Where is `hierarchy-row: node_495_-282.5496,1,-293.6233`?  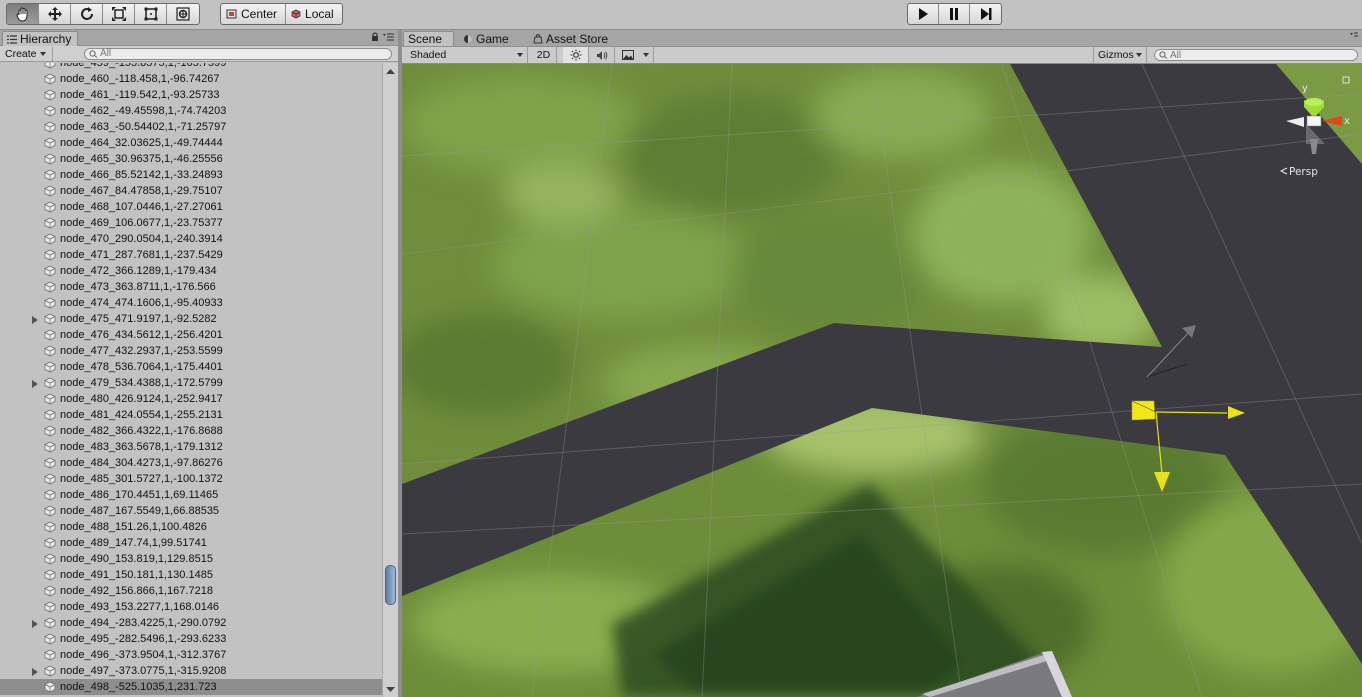 hierarchy-row: node_495_-282.5496,1,-293.6233 is located at coordinates (191, 639).